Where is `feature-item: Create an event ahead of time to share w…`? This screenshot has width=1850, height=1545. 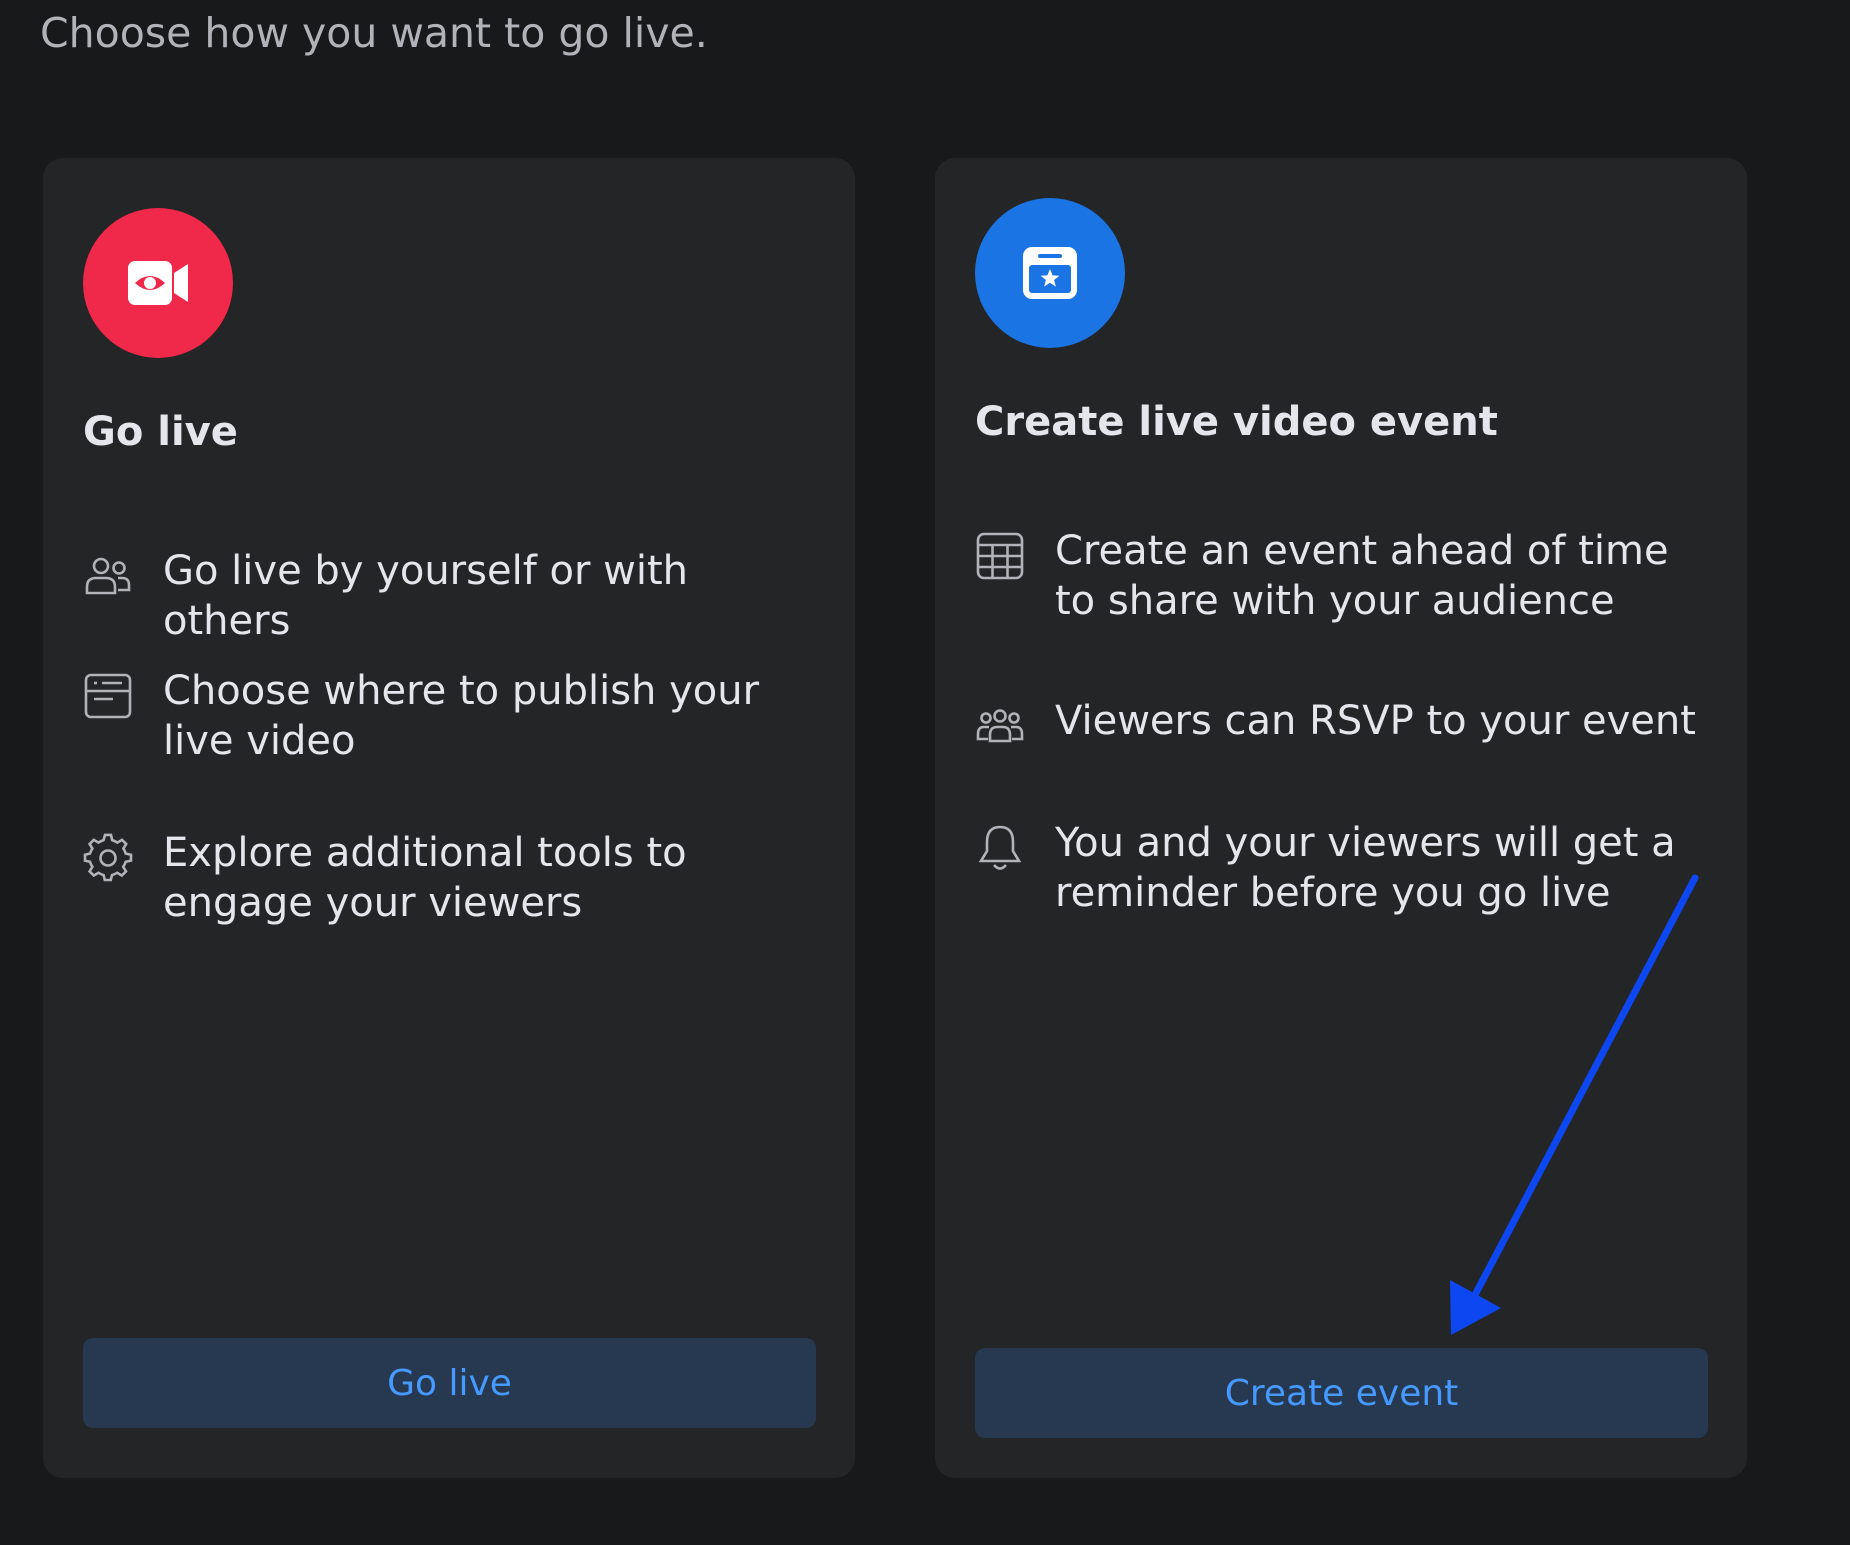
feature-item: Create an event ahead of time to share w… is located at coordinates (1346, 576).